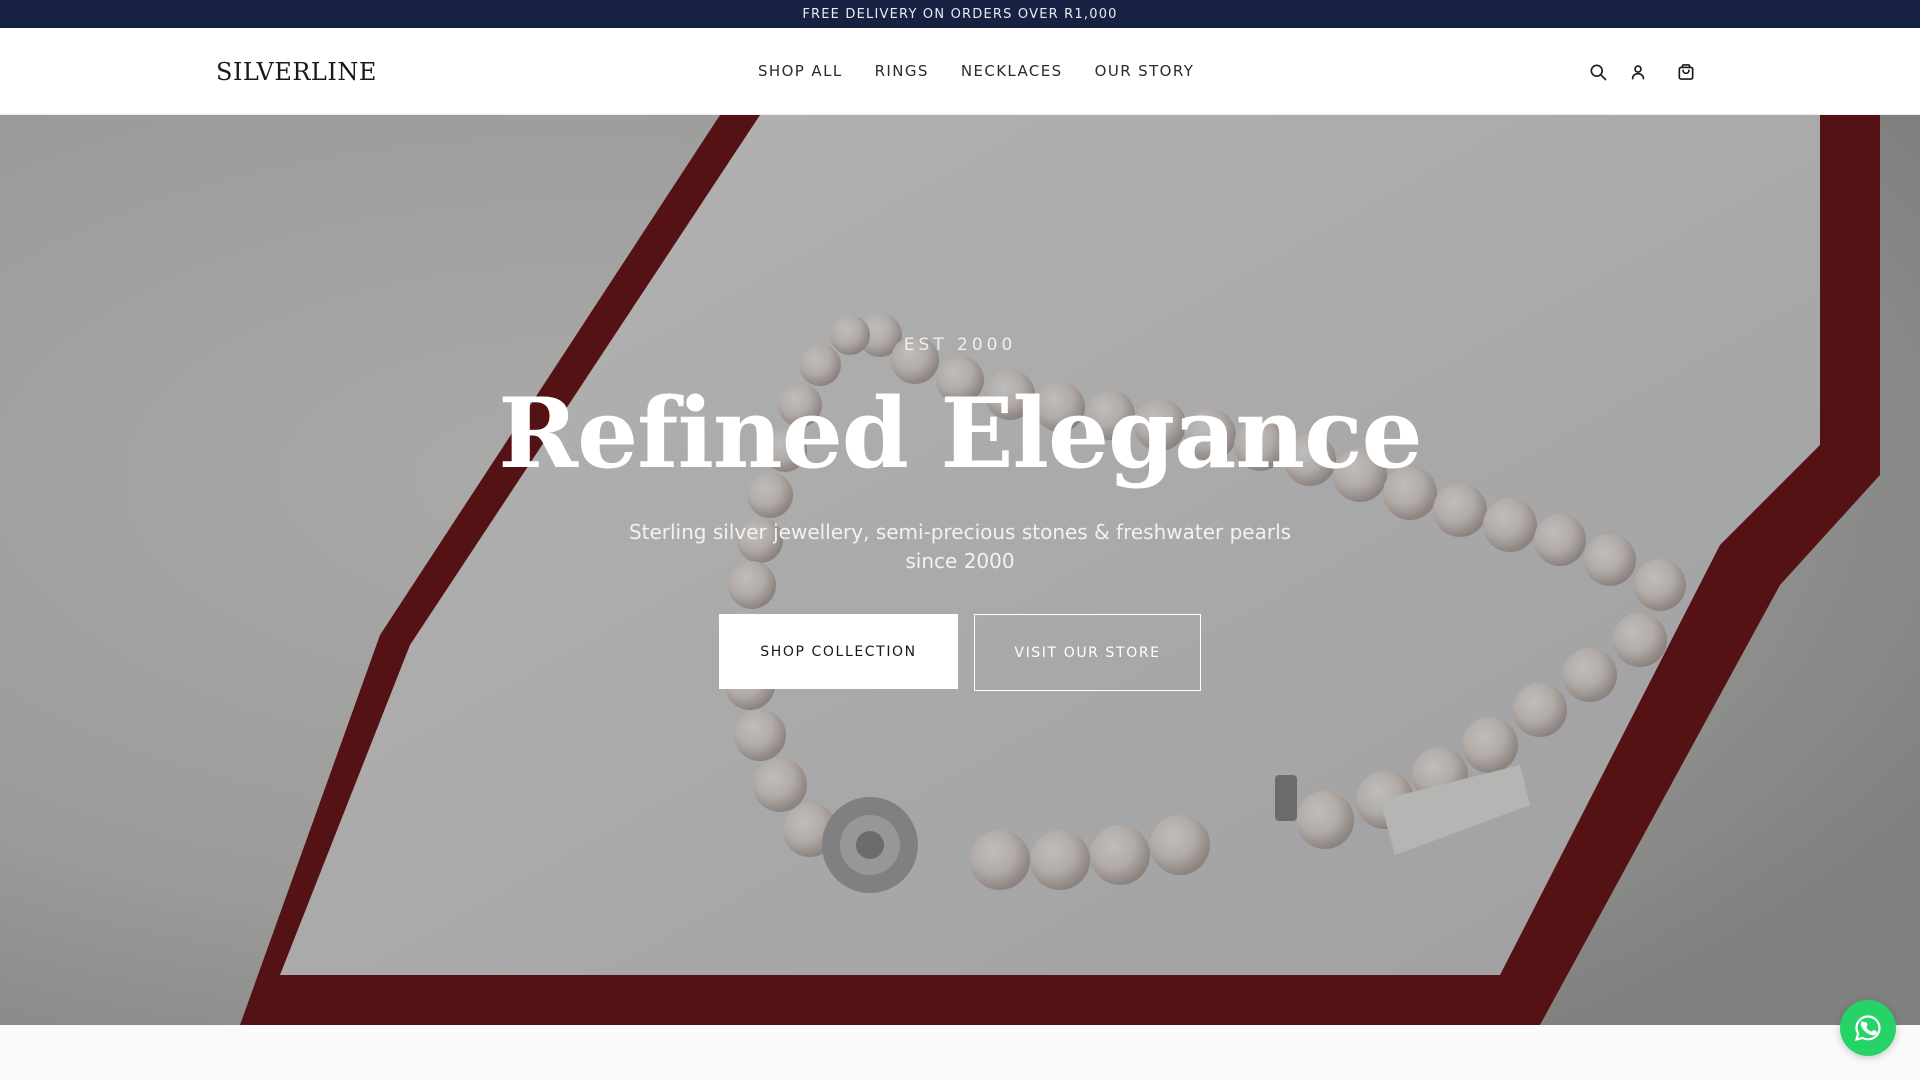 This screenshot has height=1080, width=1920. I want to click on cart-icon, so click(1686, 72).